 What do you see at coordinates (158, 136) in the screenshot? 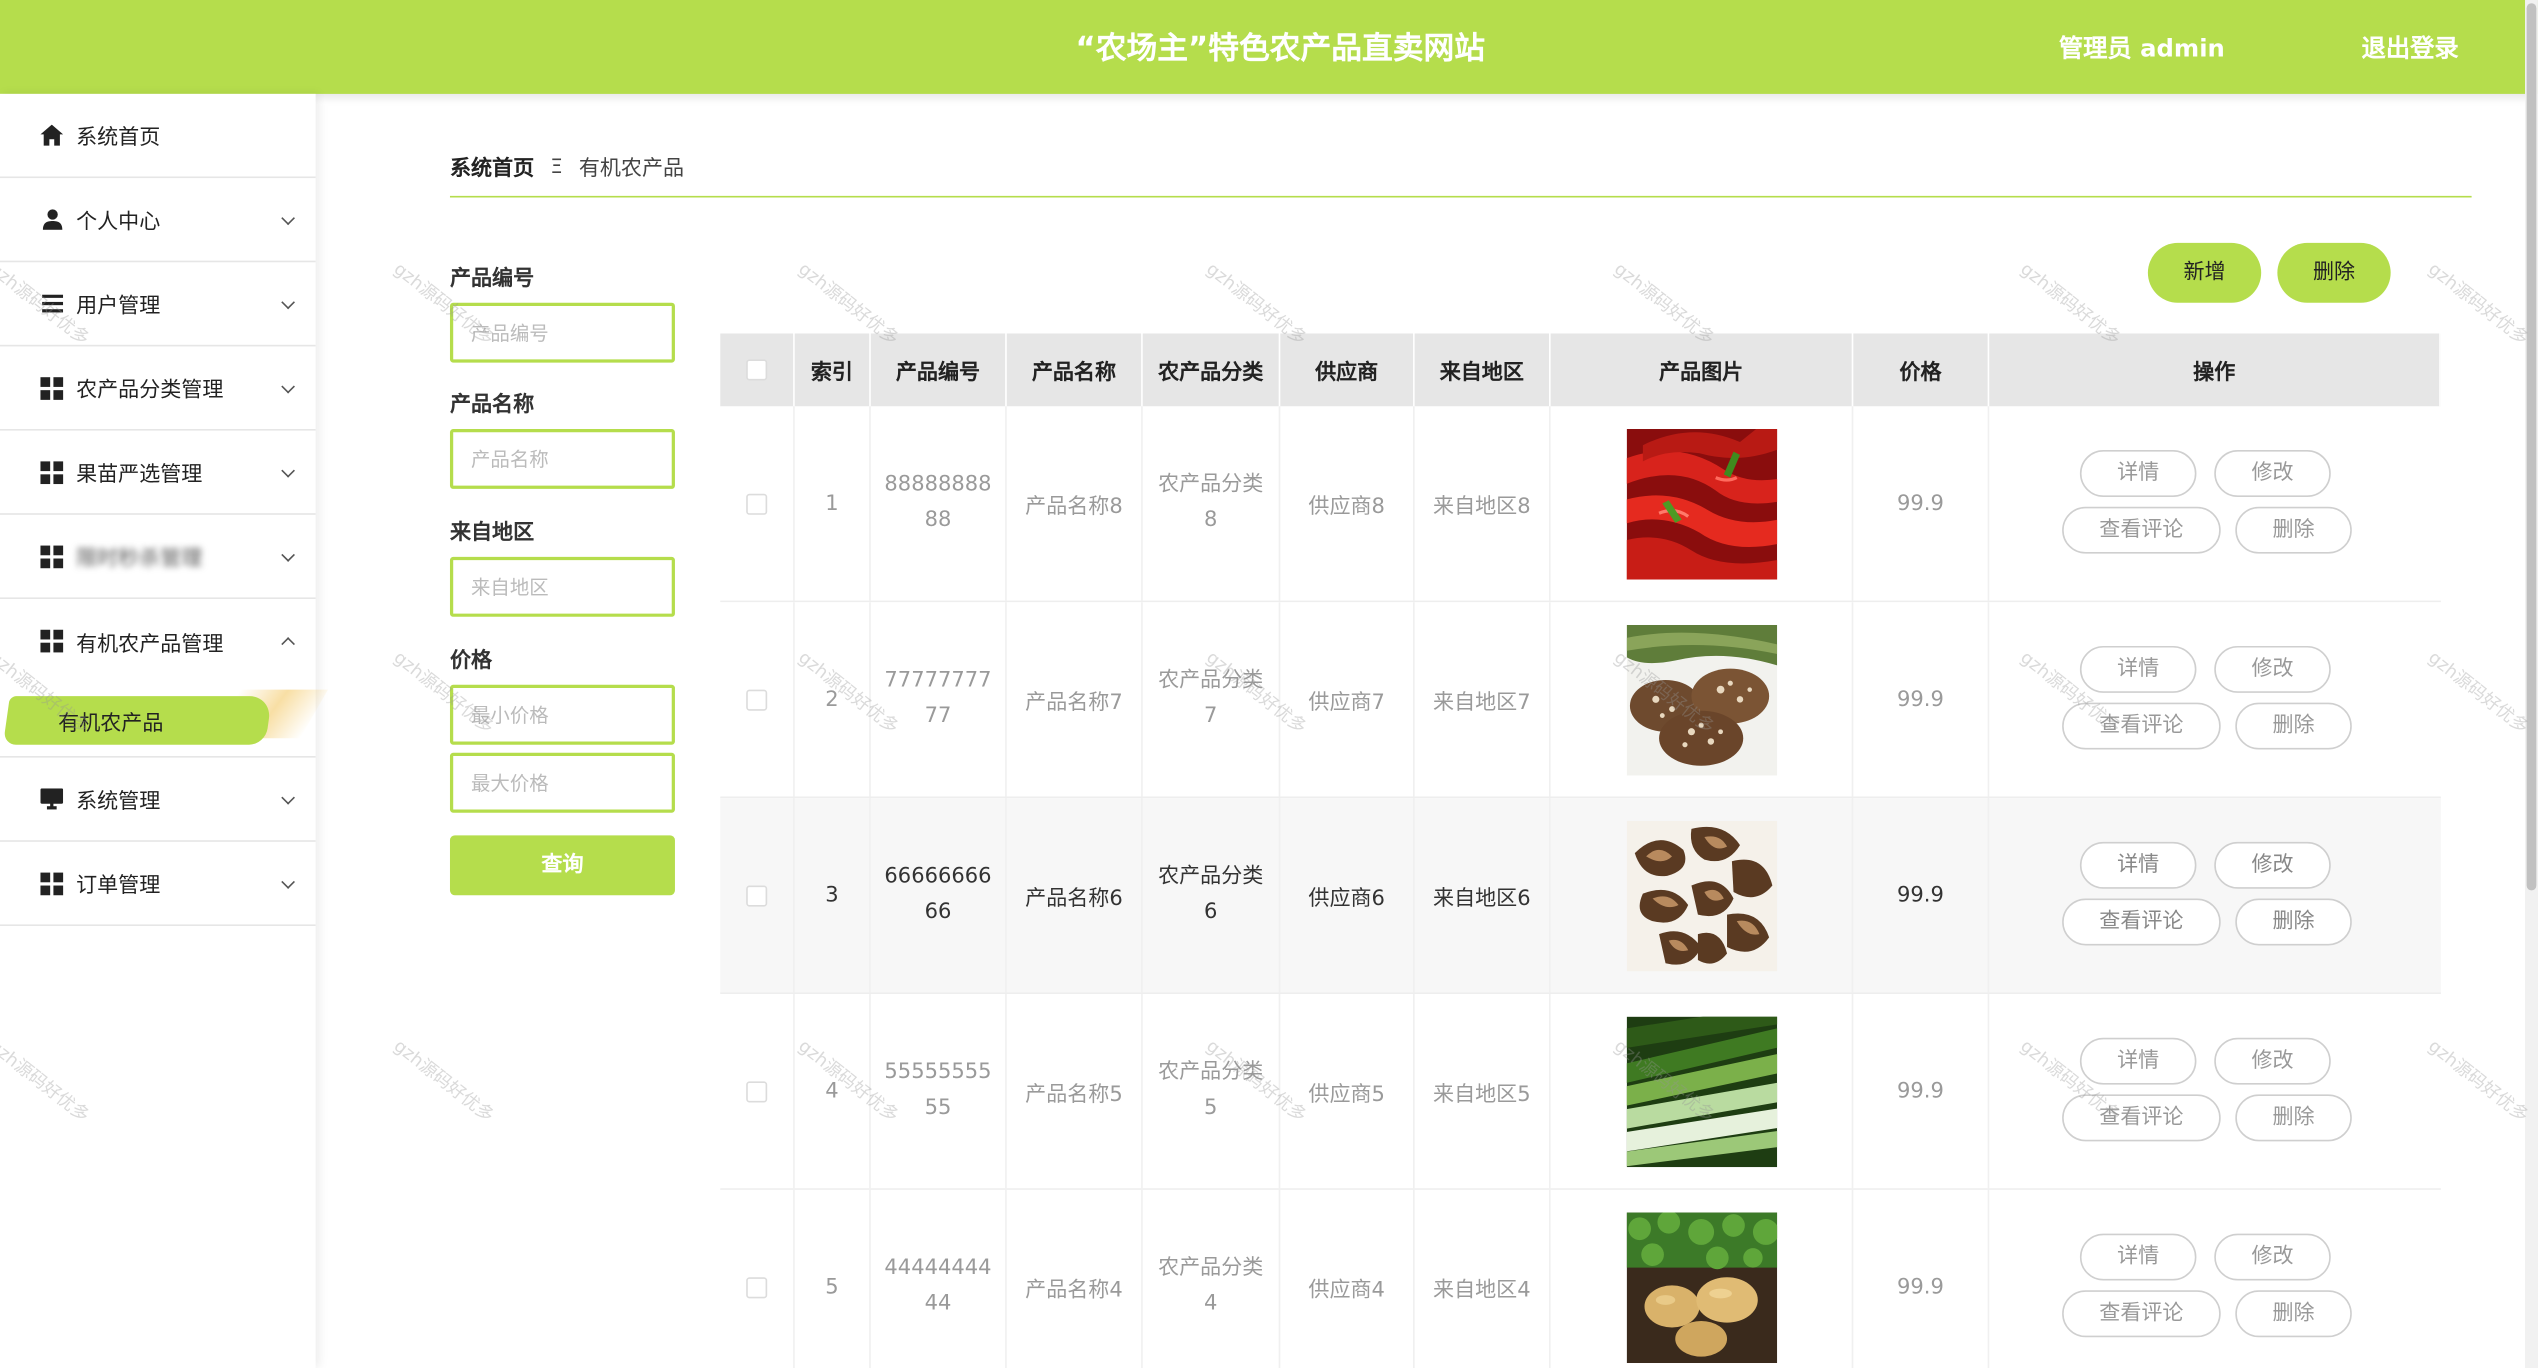
I see `sidebar-item-home: 系统首页` at bounding box center [158, 136].